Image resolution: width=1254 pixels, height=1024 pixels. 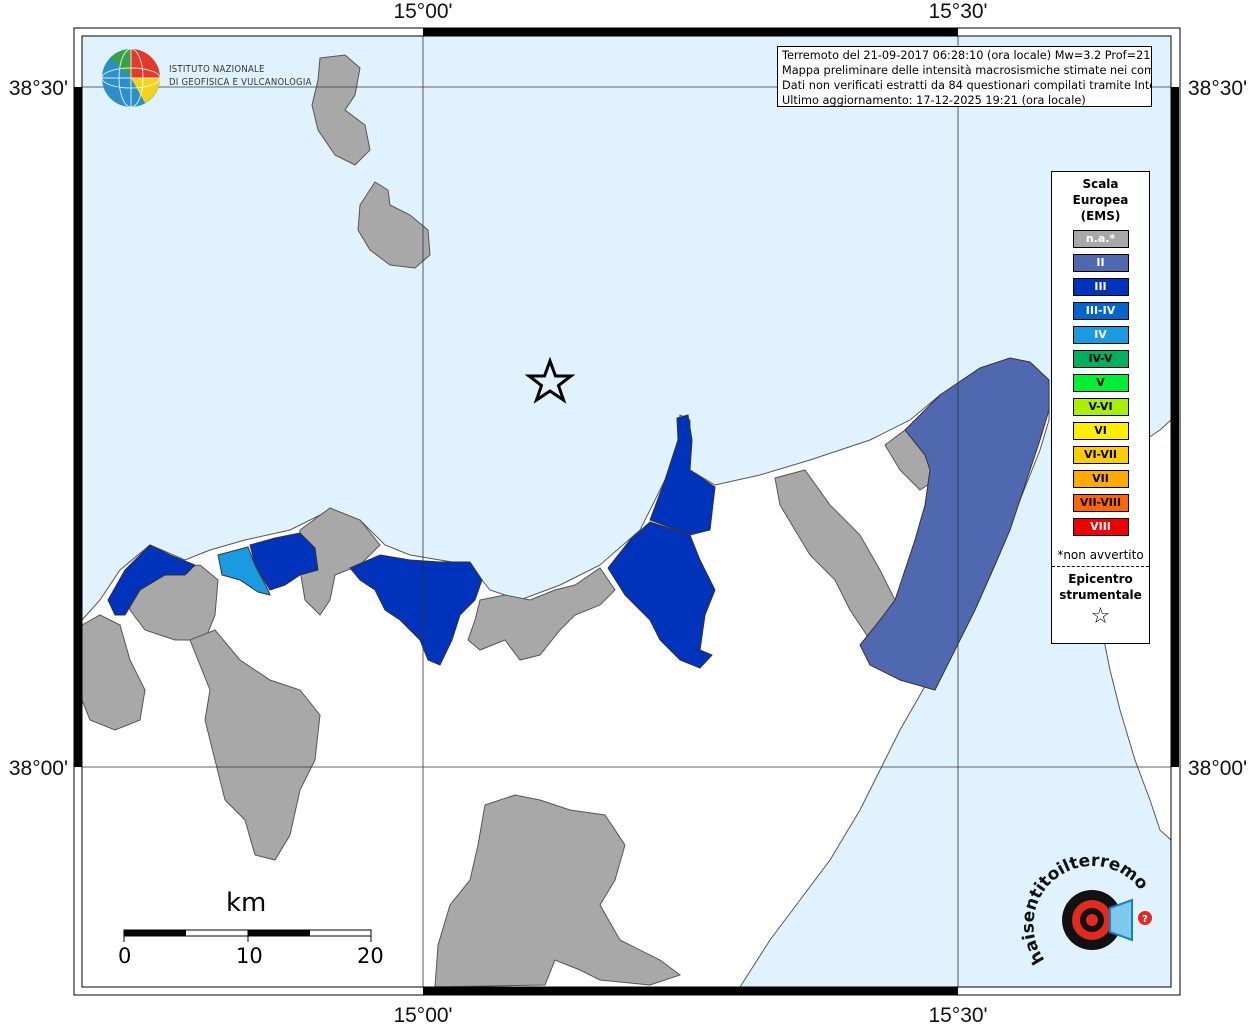 What do you see at coordinates (1217, 768) in the screenshot?
I see `coord-right-bottom: 38°00'` at bounding box center [1217, 768].